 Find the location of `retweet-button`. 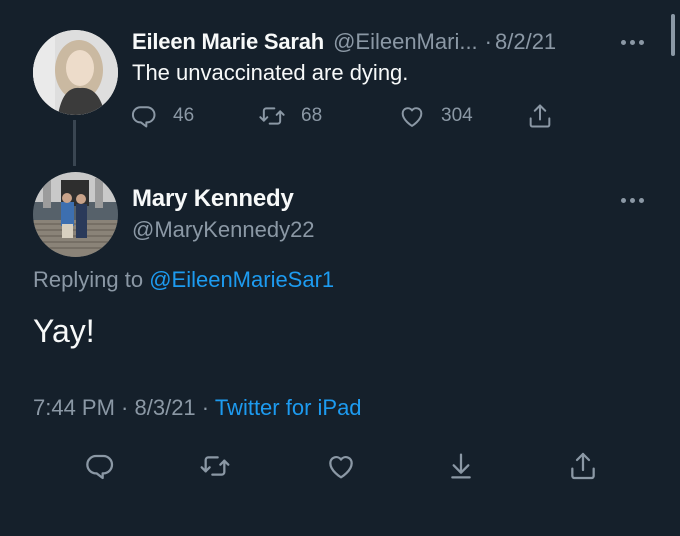

retweet-button is located at coordinates (215, 466).